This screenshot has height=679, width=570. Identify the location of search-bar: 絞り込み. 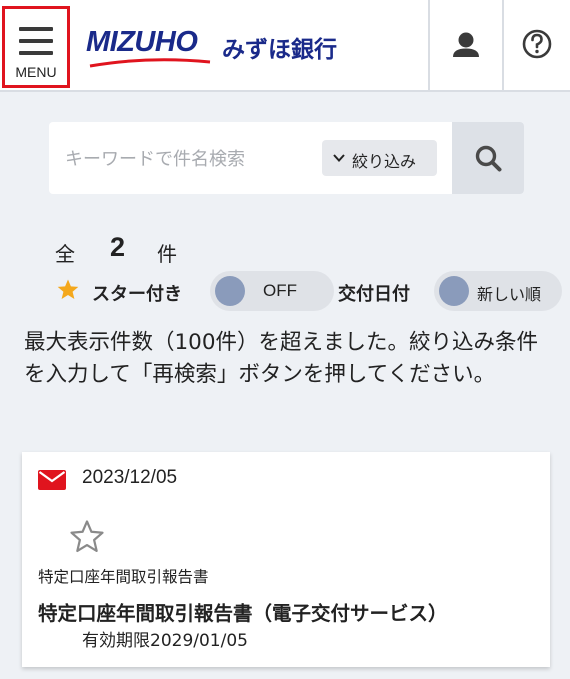
(286, 158).